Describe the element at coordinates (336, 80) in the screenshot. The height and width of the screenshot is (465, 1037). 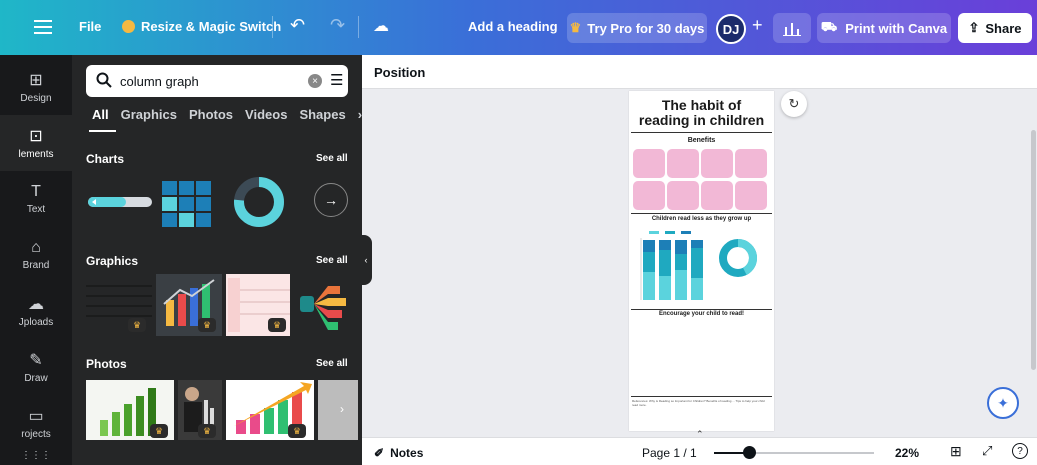
I see `filter-icon: ☰` at that location.